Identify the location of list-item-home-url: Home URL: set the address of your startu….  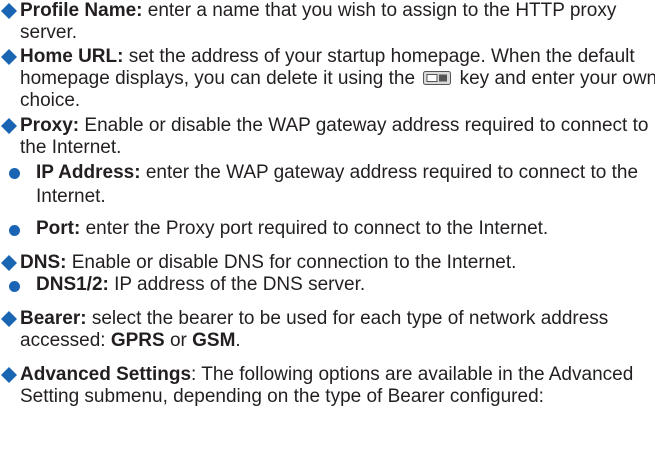
(327, 79).